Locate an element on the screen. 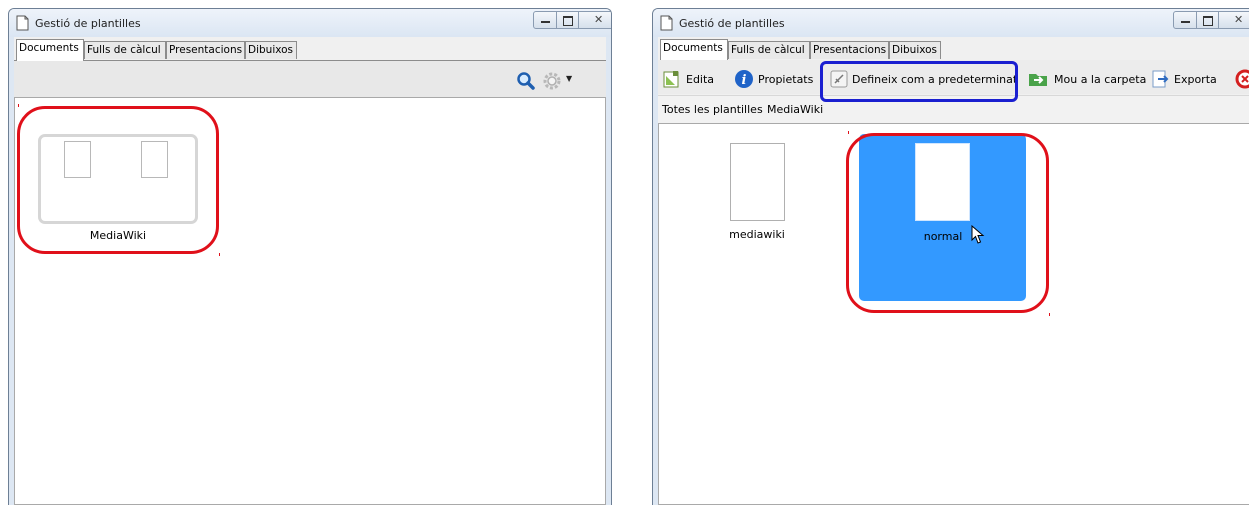 Image resolution: width=1249 pixels, height=505 pixels. breadcrumb-all-templates: Totes les plantilles is located at coordinates (712, 109).